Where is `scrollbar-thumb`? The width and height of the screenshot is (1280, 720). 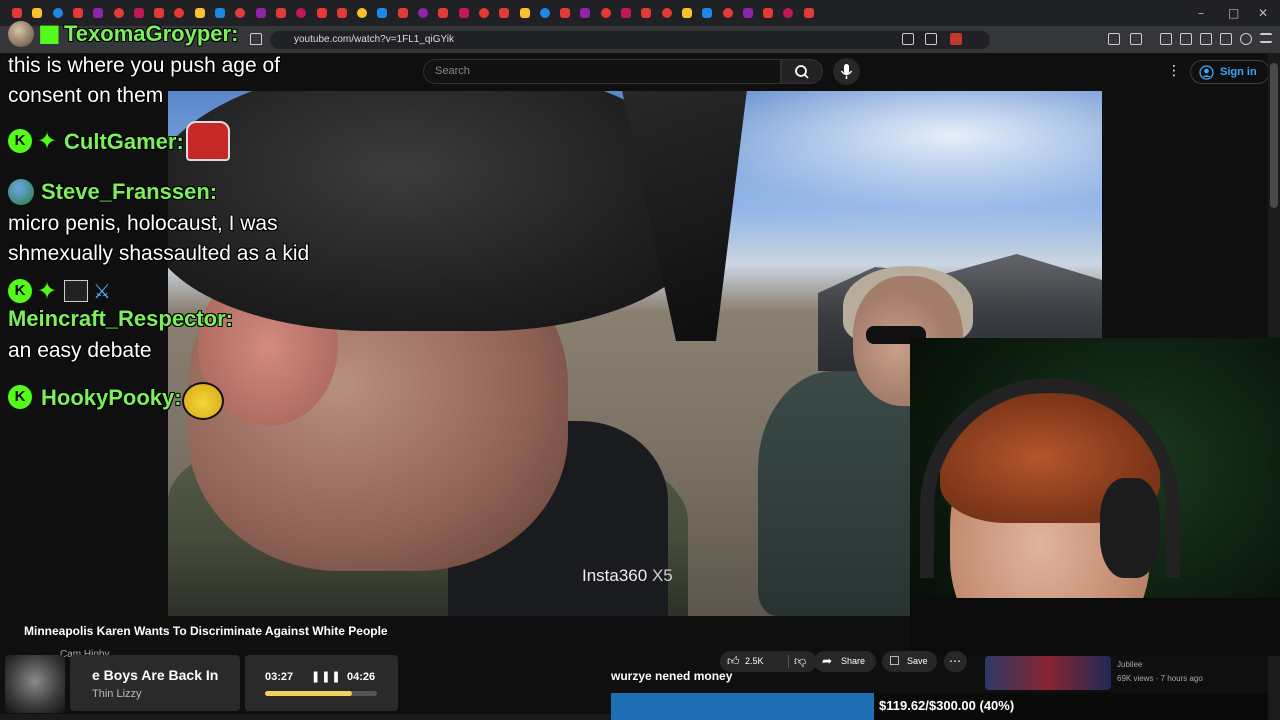 scrollbar-thumb is located at coordinates (1274, 135).